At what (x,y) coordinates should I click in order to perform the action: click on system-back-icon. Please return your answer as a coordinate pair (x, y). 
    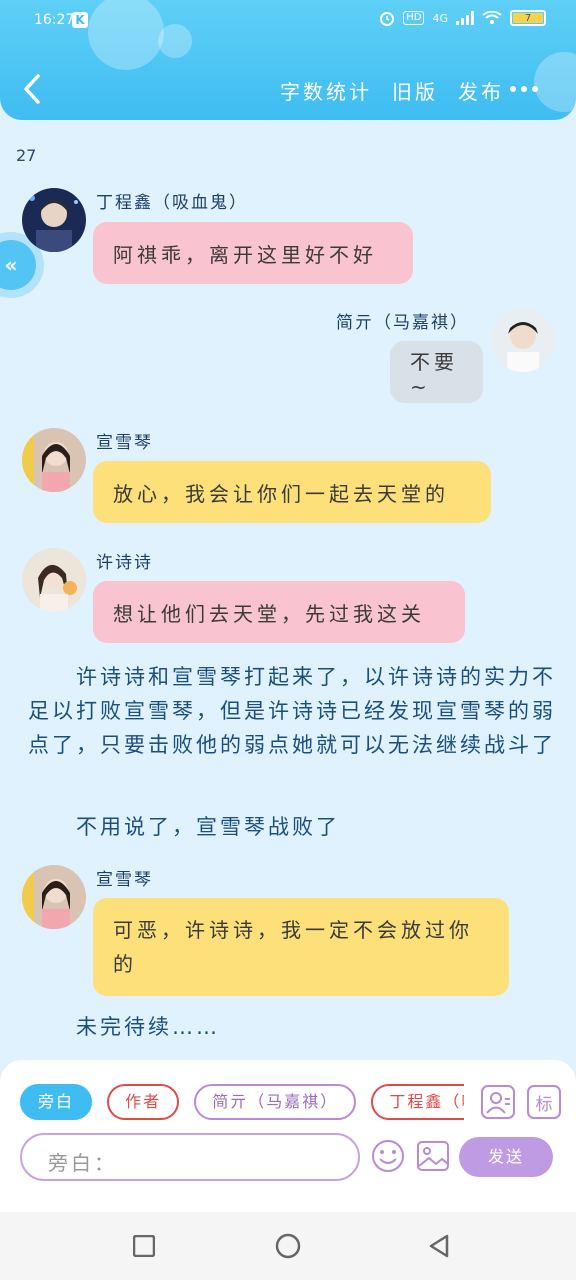
    Looking at the image, I should click on (439, 1246).